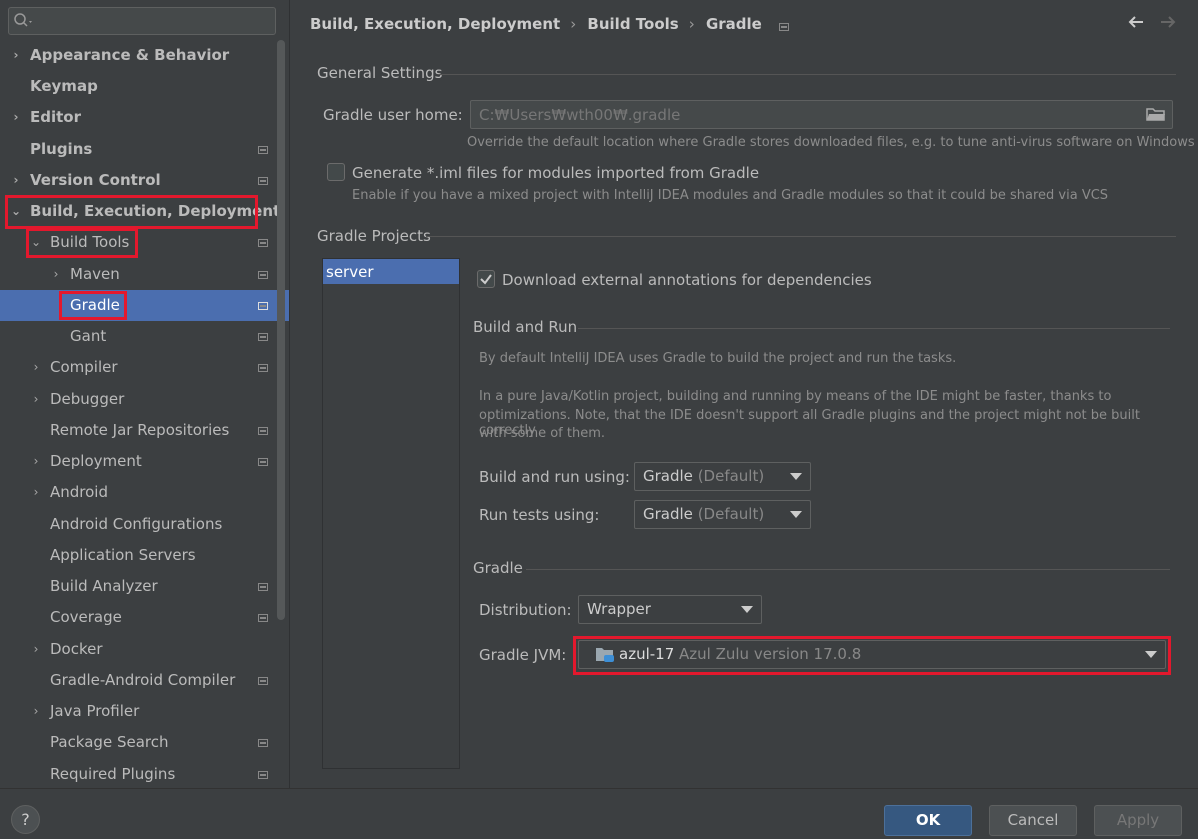 The height and width of the screenshot is (839, 1198). Describe the element at coordinates (138, 55) in the screenshot. I see `sidebar-item-appearance: › Appearance & Behavior` at that location.